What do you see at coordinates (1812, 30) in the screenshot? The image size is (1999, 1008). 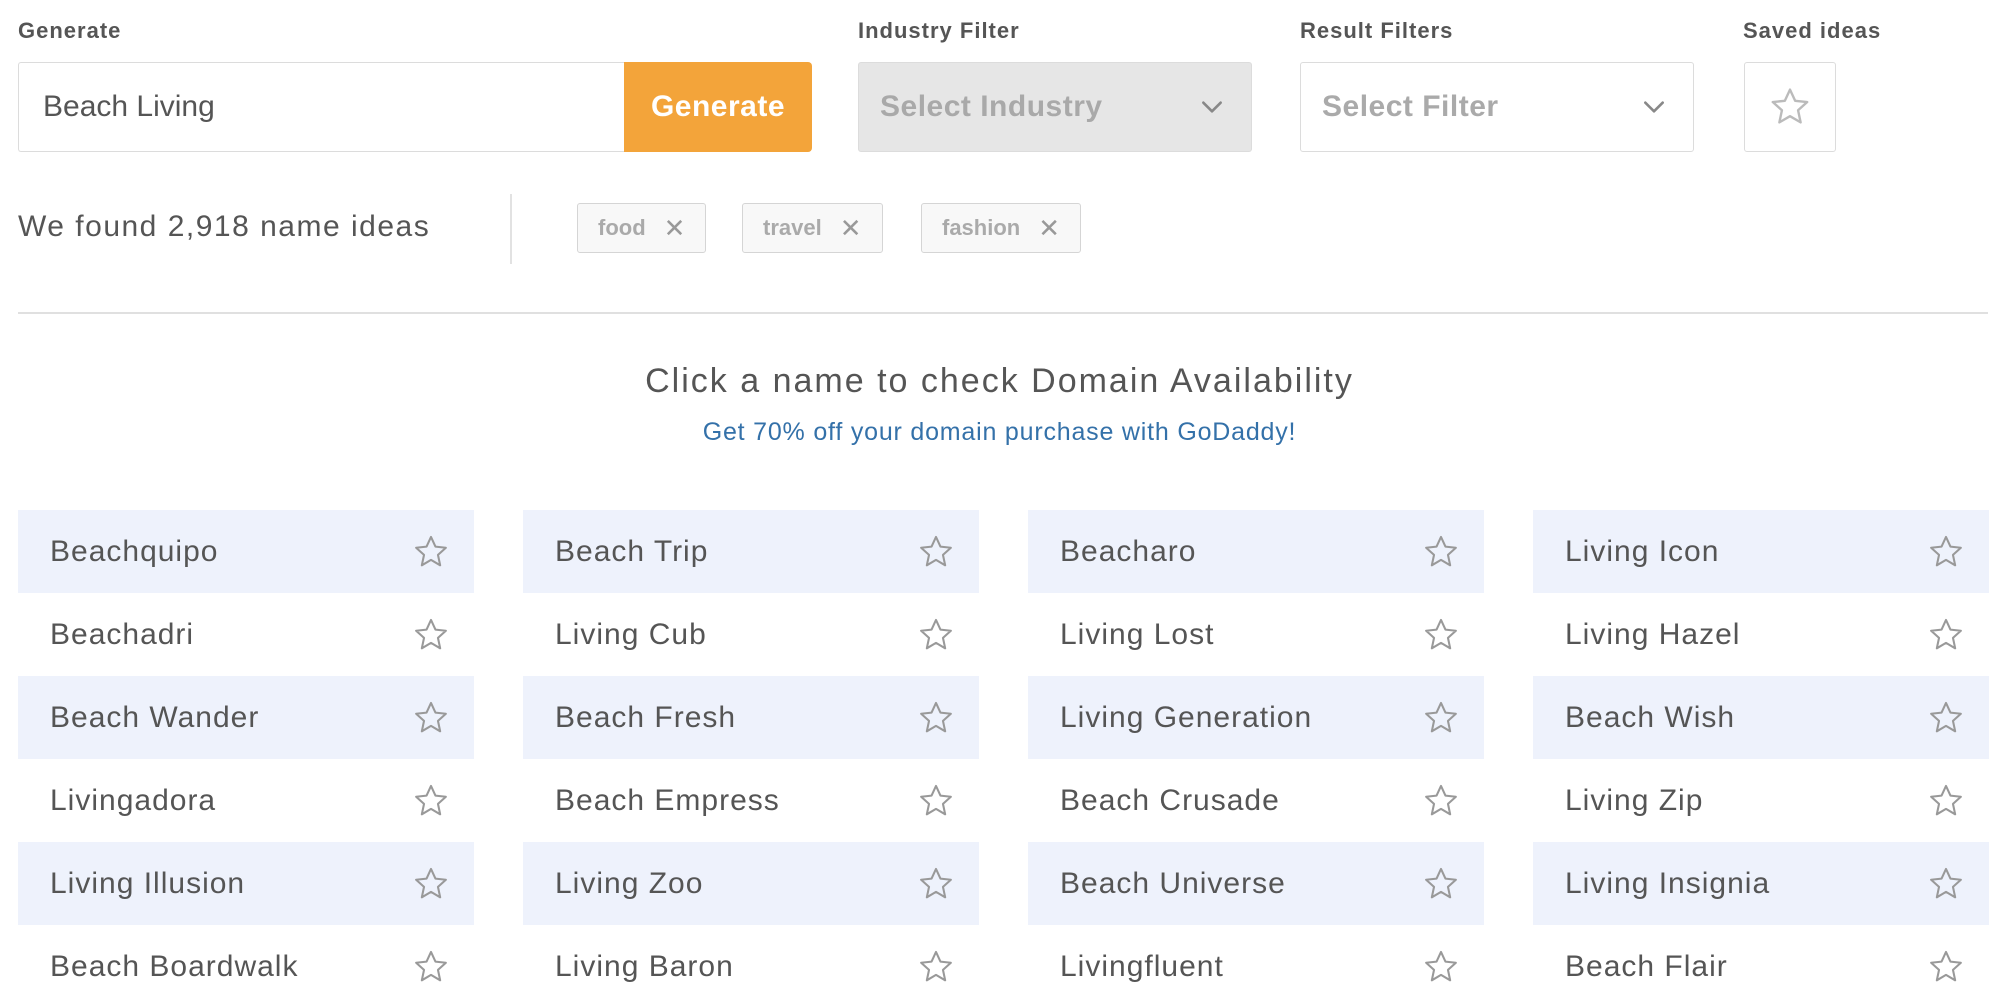 I see `saved-ideas-label: Saved ideas` at bounding box center [1812, 30].